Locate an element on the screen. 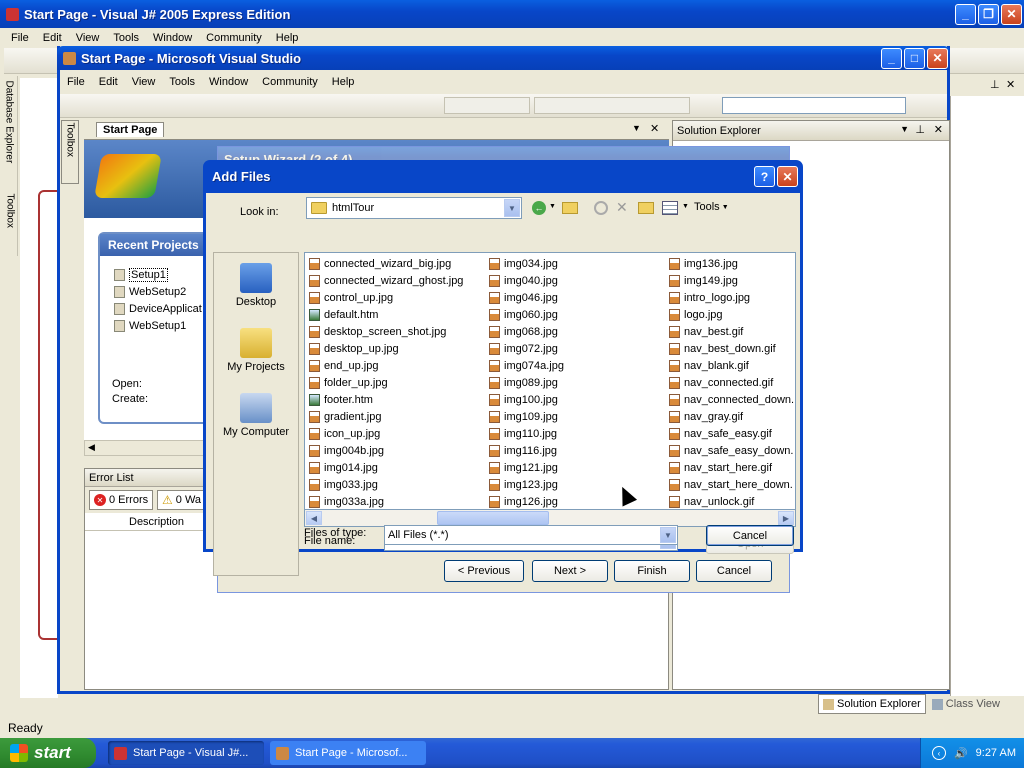 This screenshot has width=1024, height=768. warnings-filter-button: ⚠ 0 Wa is located at coordinates (182, 500).